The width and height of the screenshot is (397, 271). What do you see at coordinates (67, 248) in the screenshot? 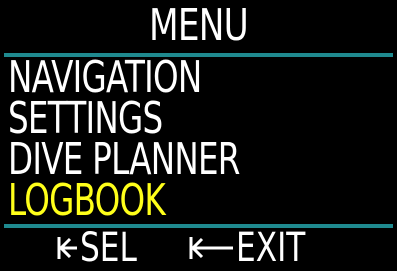
I see `short-back-arrow-icon` at bounding box center [67, 248].